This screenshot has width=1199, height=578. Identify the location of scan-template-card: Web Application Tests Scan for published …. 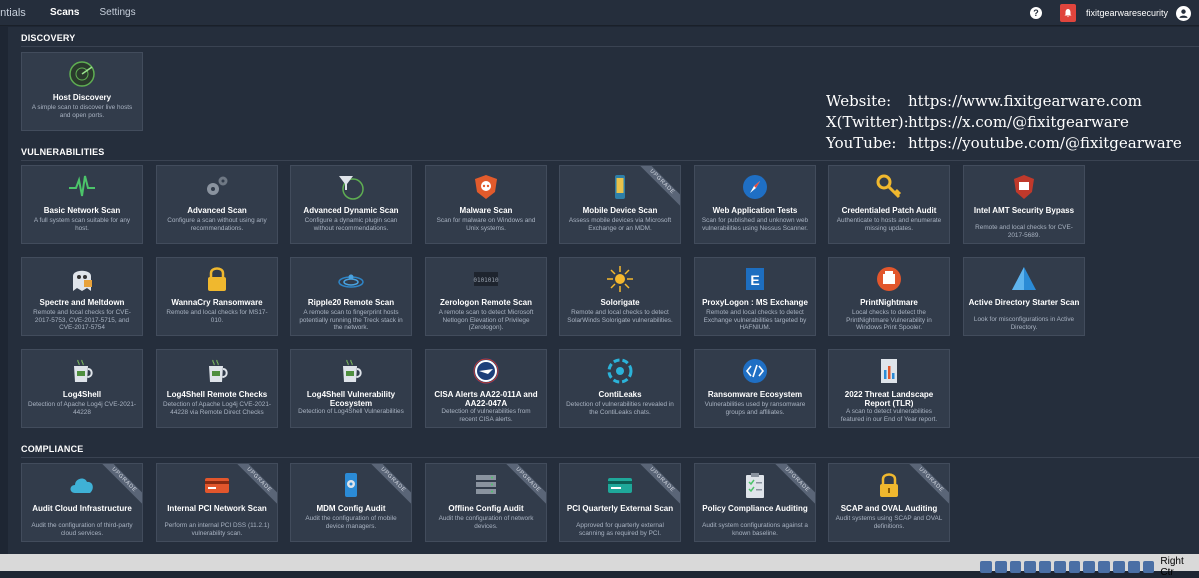
(755, 204).